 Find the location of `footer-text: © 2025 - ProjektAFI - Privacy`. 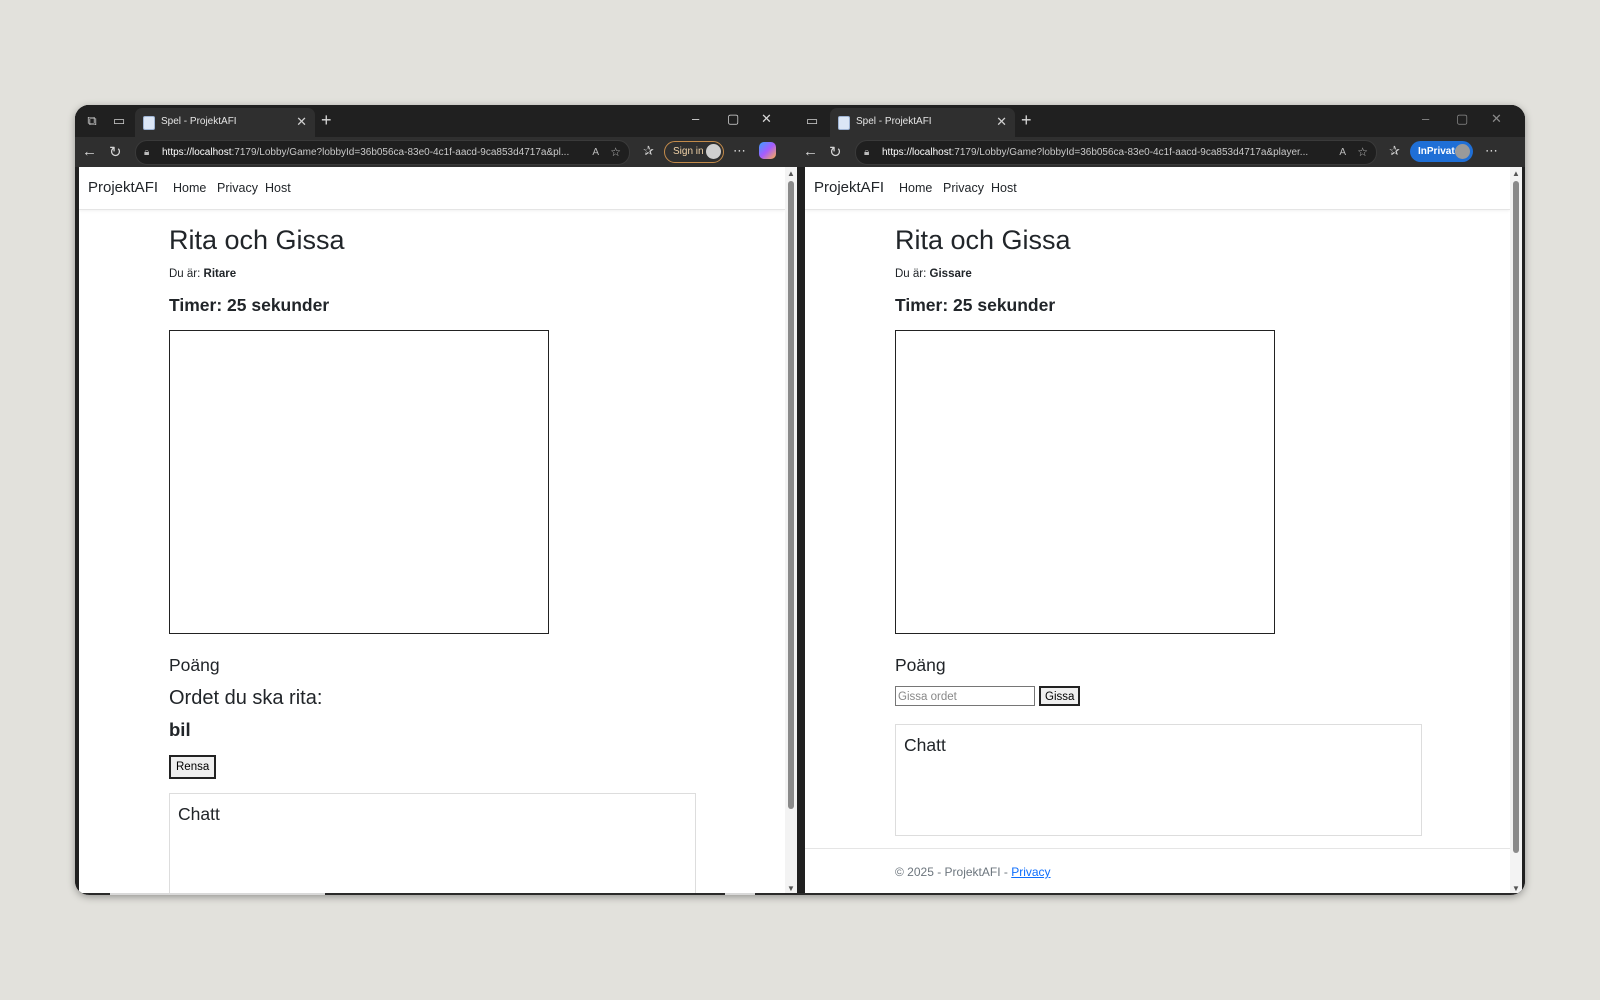

footer-text: © 2025 - ProjektAFI - Privacy is located at coordinates (973, 872).